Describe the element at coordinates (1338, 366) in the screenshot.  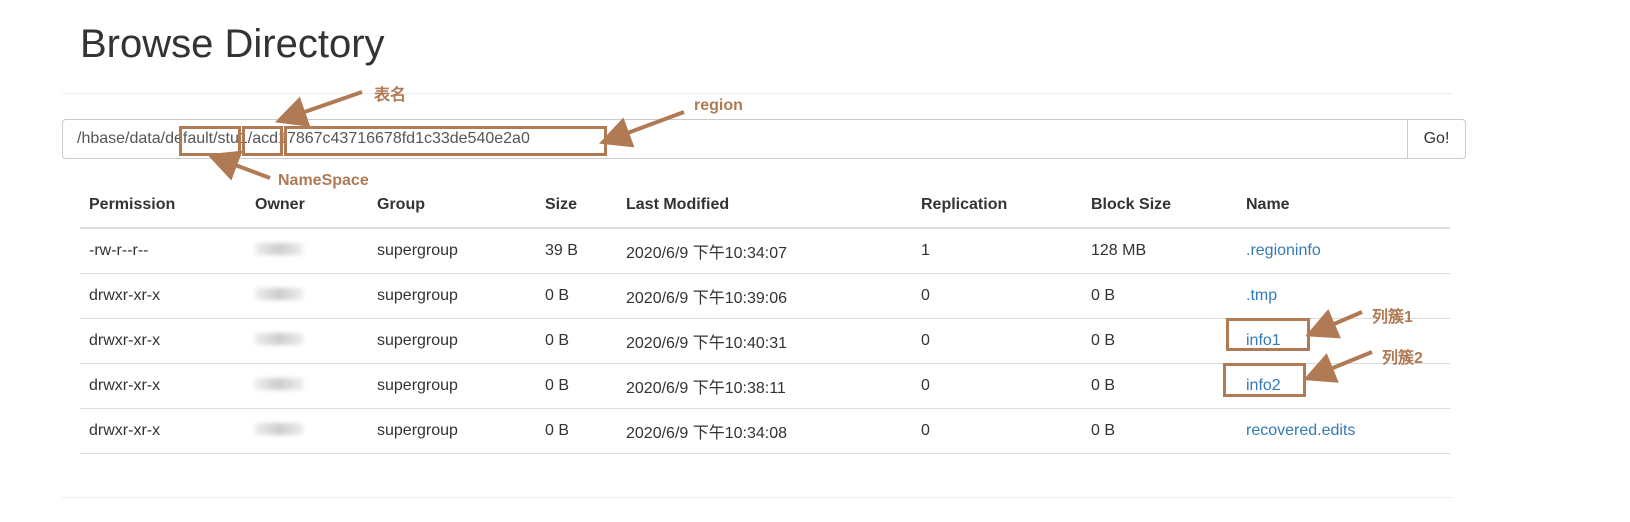
I see `cf2-arrow` at that location.